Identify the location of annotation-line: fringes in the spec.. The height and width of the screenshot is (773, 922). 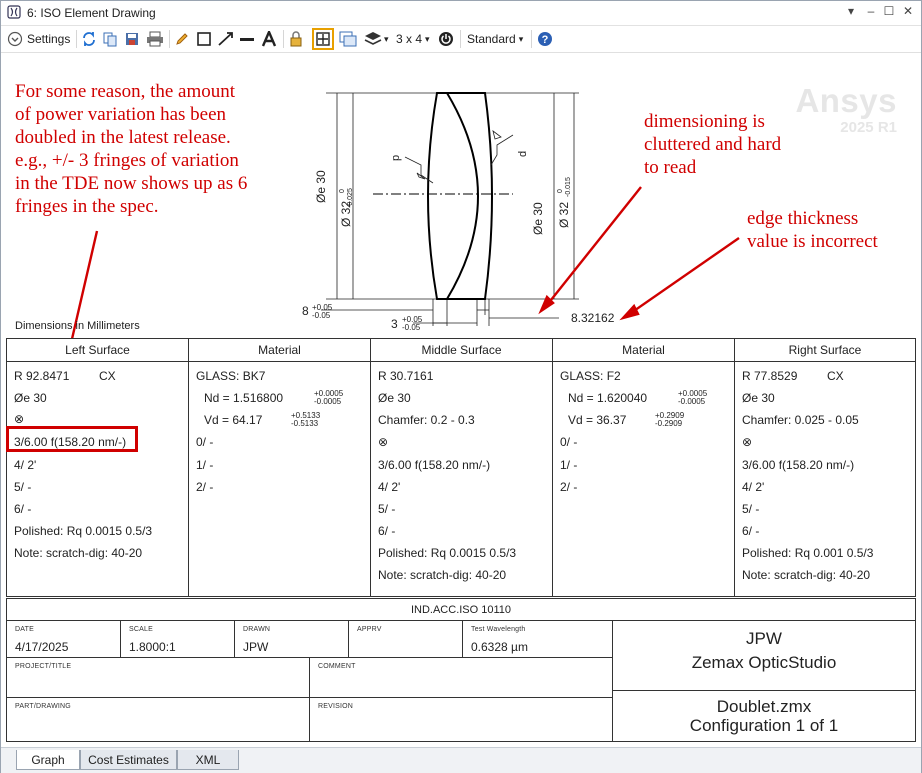
(87, 206).